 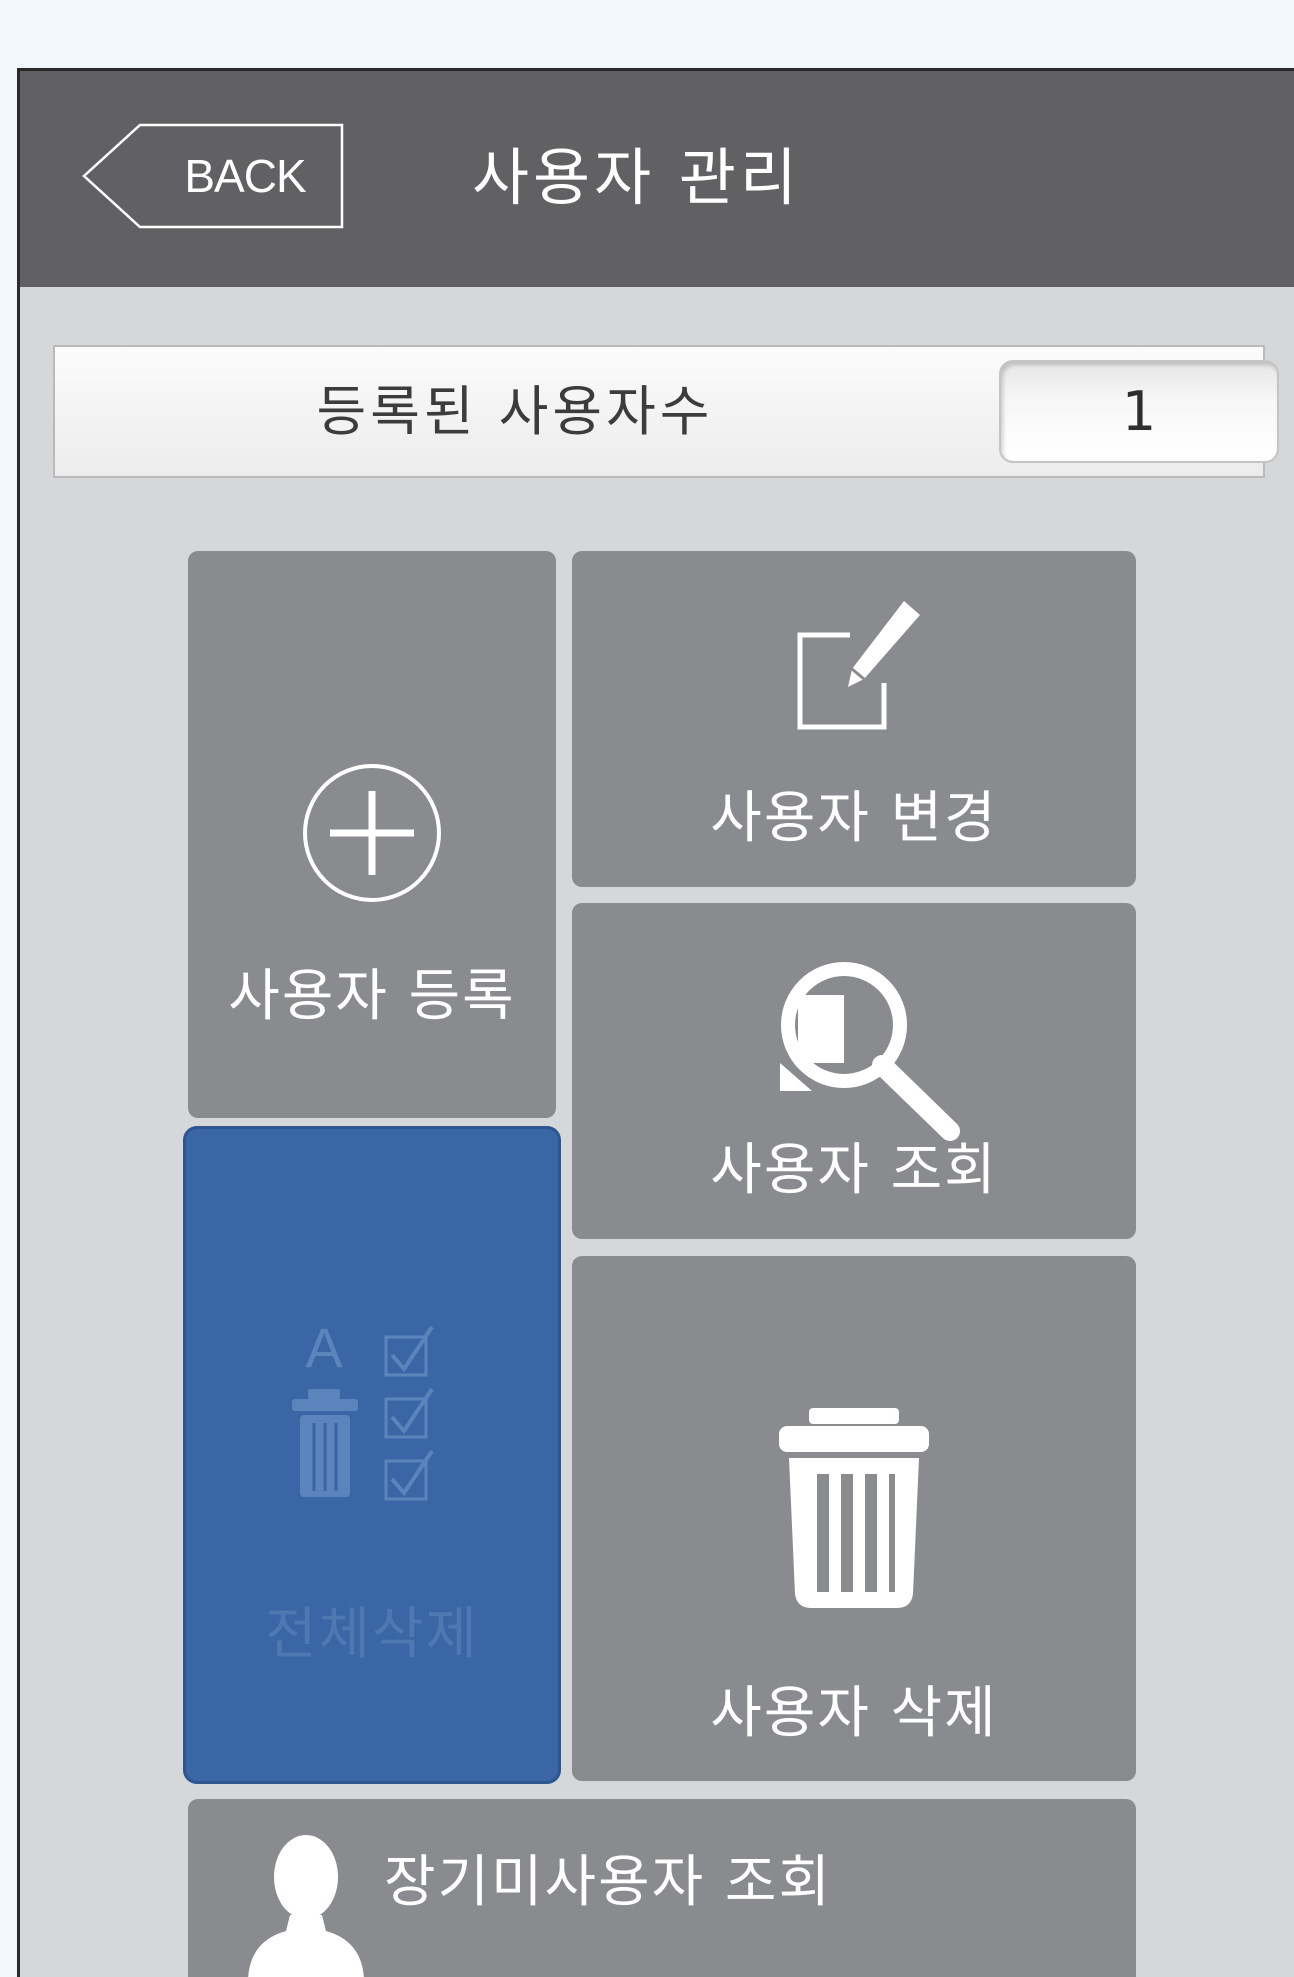 I want to click on change-user-button: 사용자 변경, so click(x=854, y=719).